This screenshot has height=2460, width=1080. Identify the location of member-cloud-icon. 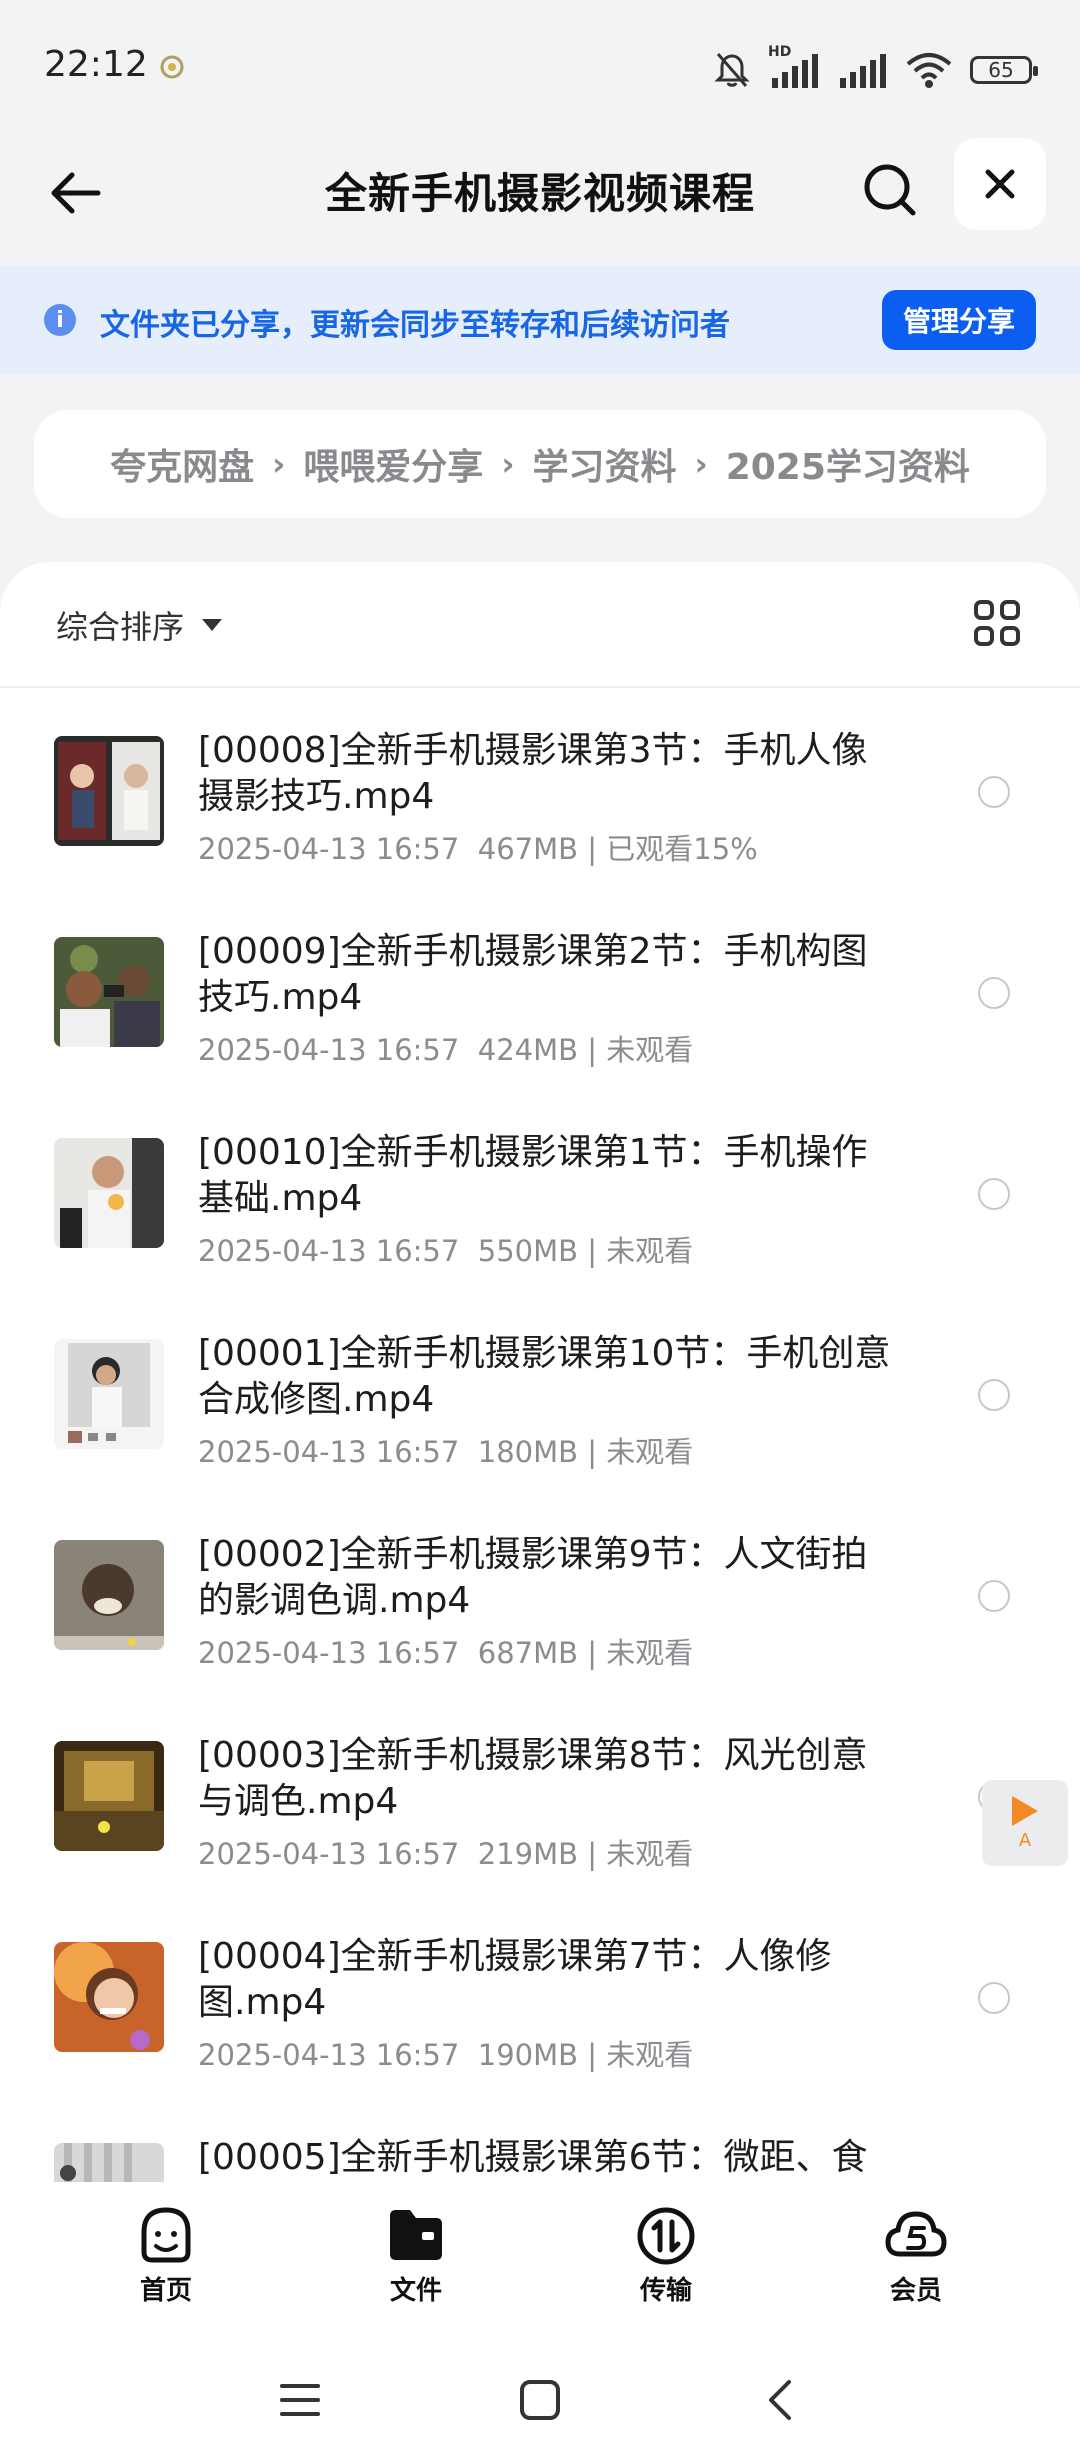
(916, 2234).